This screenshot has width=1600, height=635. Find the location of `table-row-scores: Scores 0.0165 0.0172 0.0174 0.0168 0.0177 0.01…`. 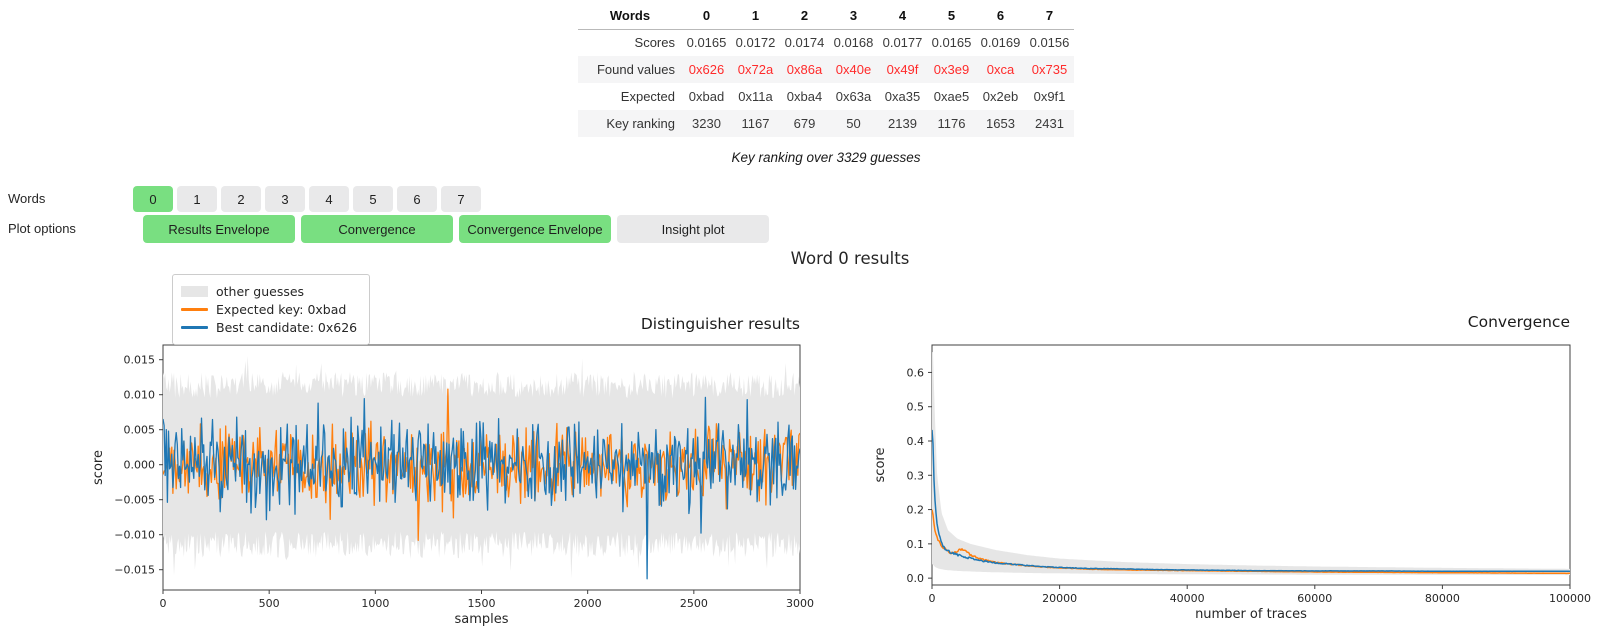

table-row-scores: Scores 0.0165 0.0172 0.0174 0.0168 0.0177 0.01… is located at coordinates (826, 42).